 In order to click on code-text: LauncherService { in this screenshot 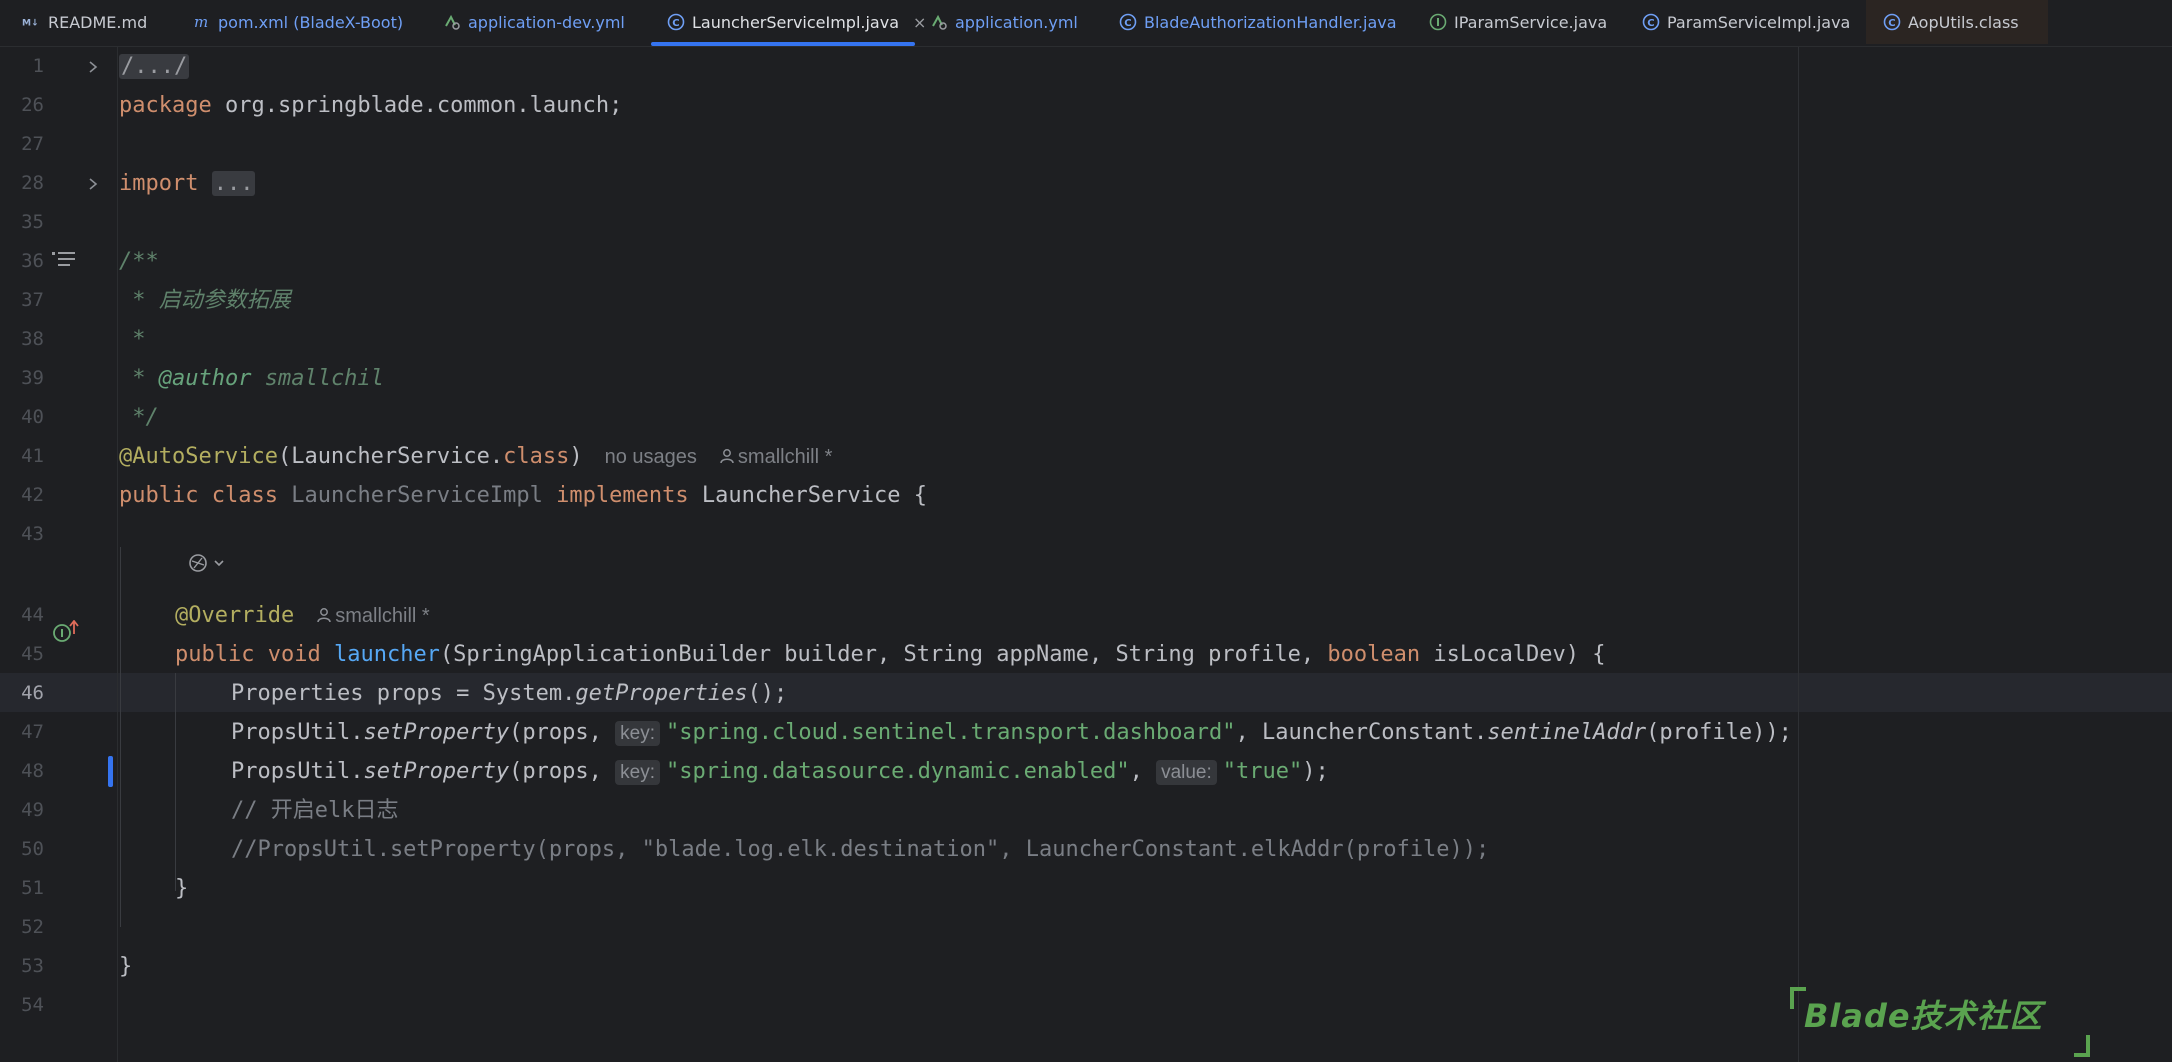, I will do `click(808, 495)`.